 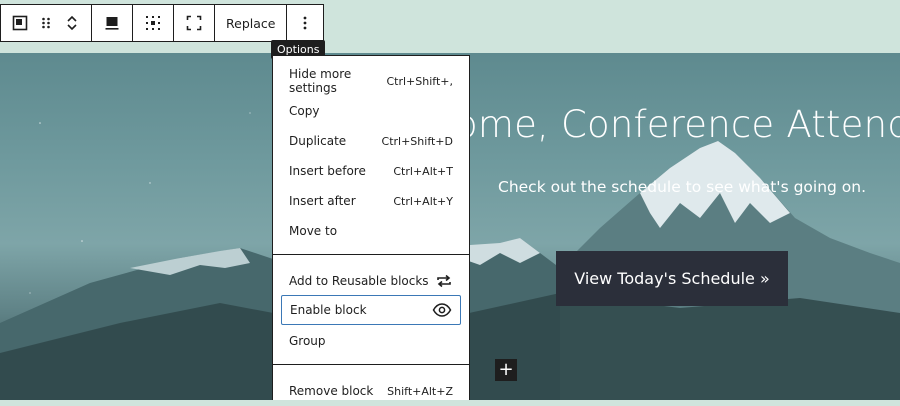 I want to click on toolbar-group-replace: Replace, so click(x=251, y=23).